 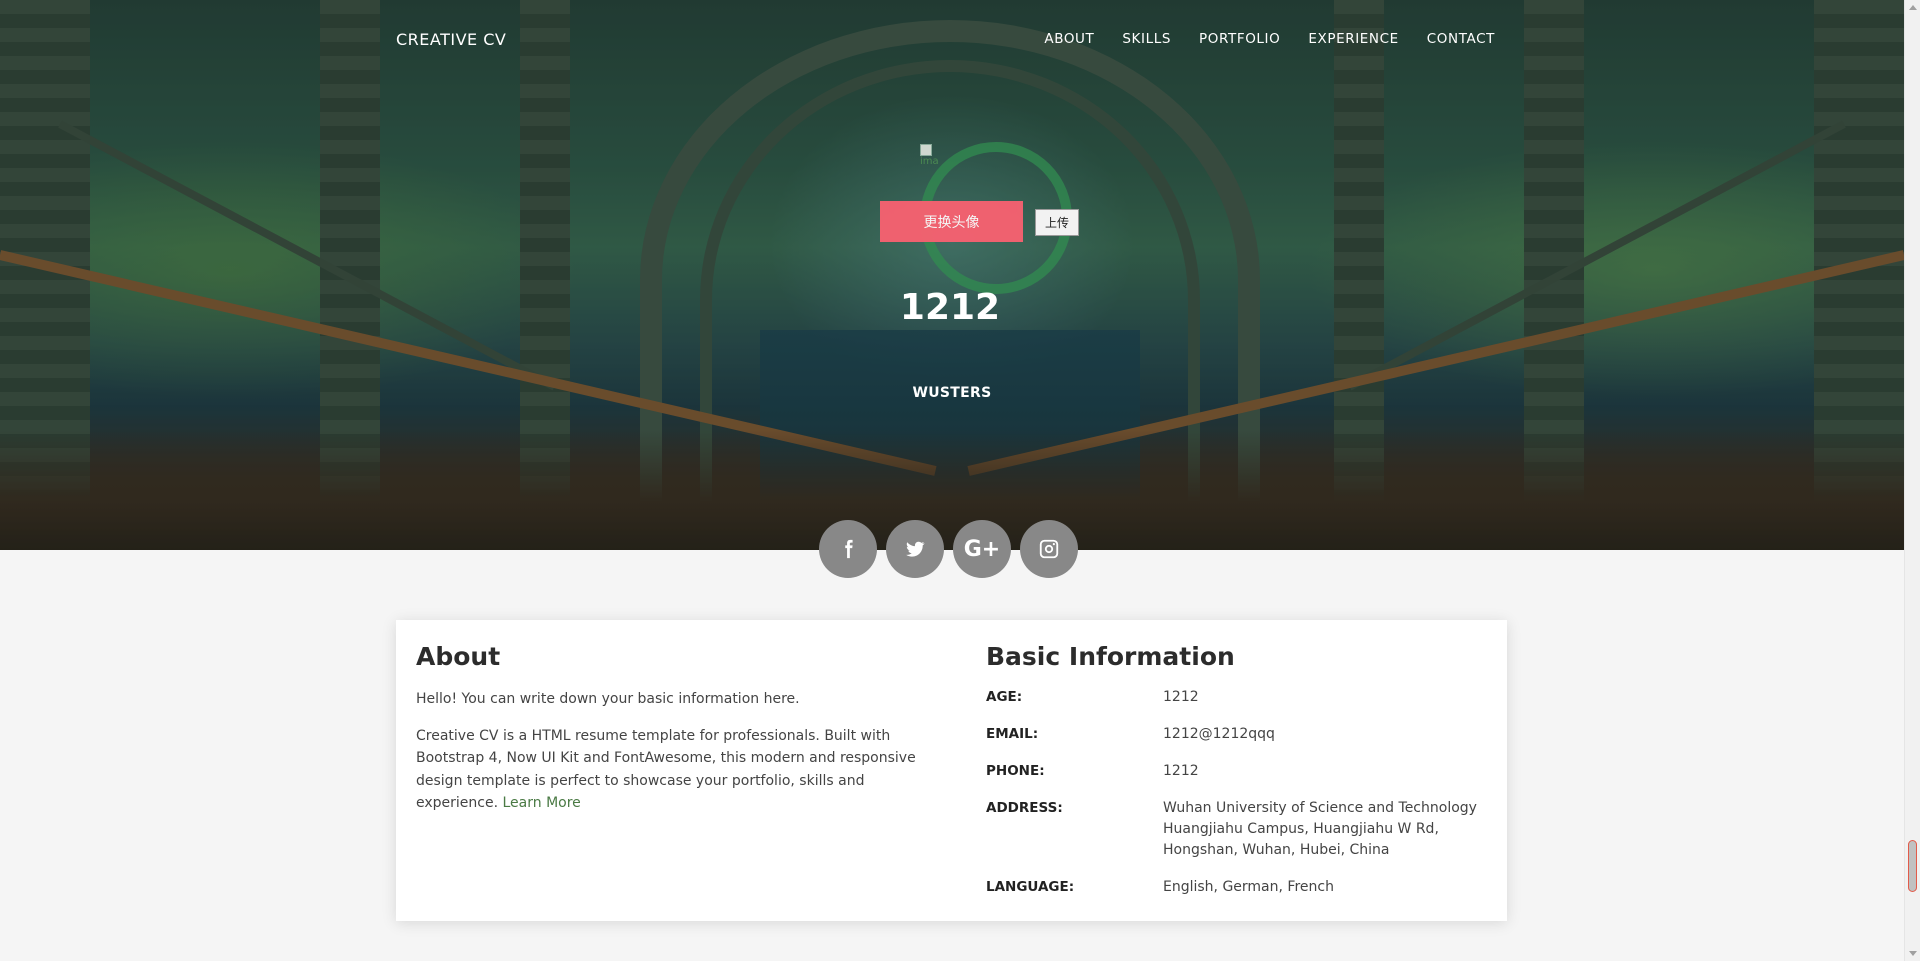 I want to click on nav-link-portfolio: PORTFOLIO, so click(x=1239, y=39).